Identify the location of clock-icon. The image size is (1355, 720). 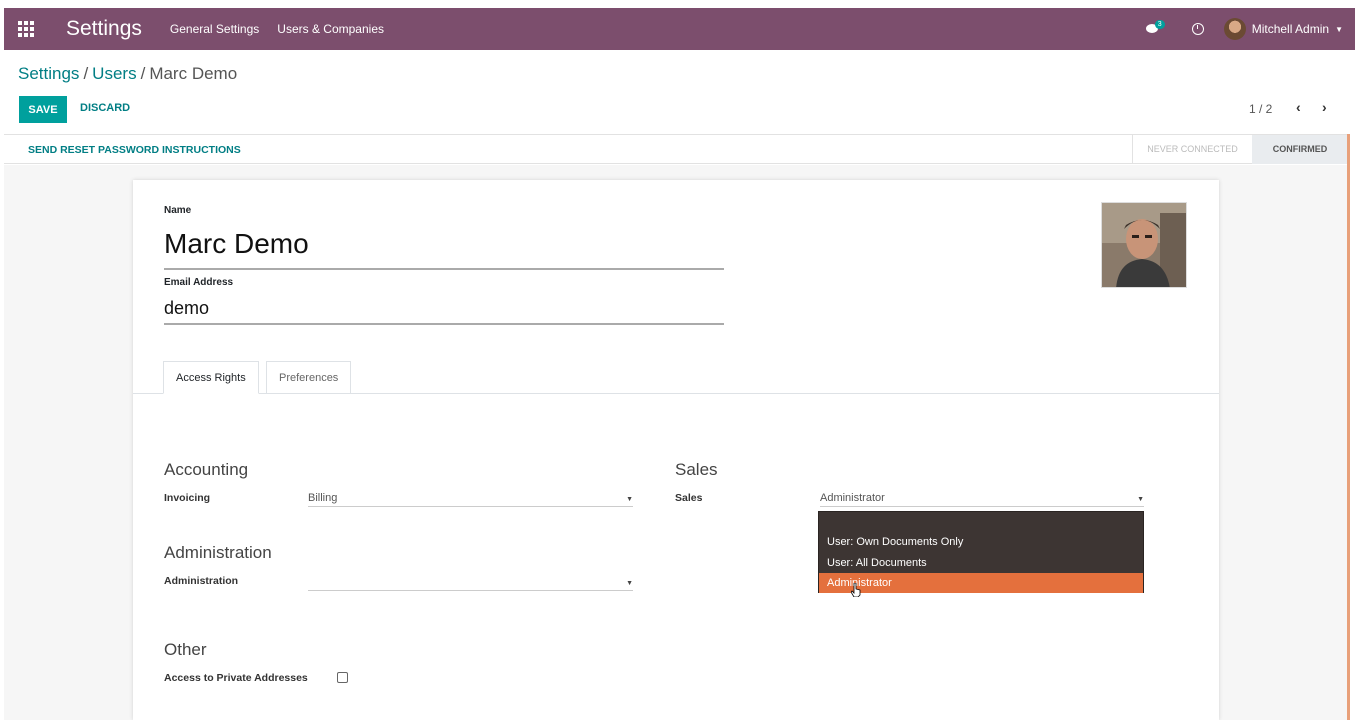
(1197, 29).